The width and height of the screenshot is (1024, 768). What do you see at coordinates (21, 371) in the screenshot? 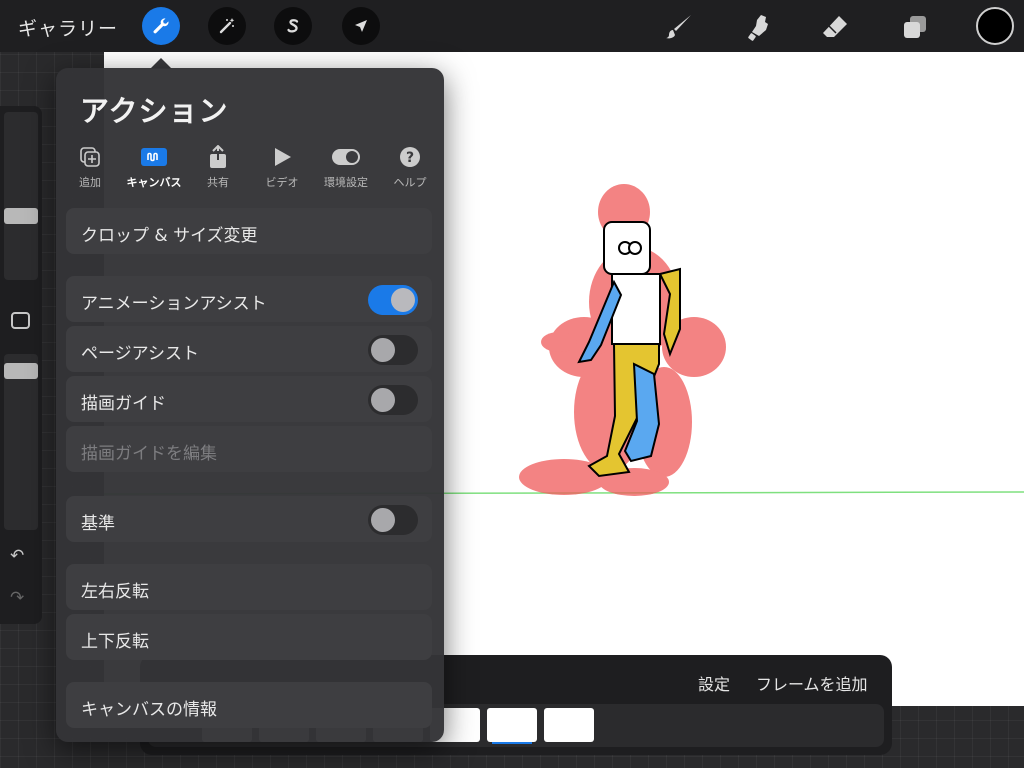
I see `opacity-thumb` at bounding box center [21, 371].